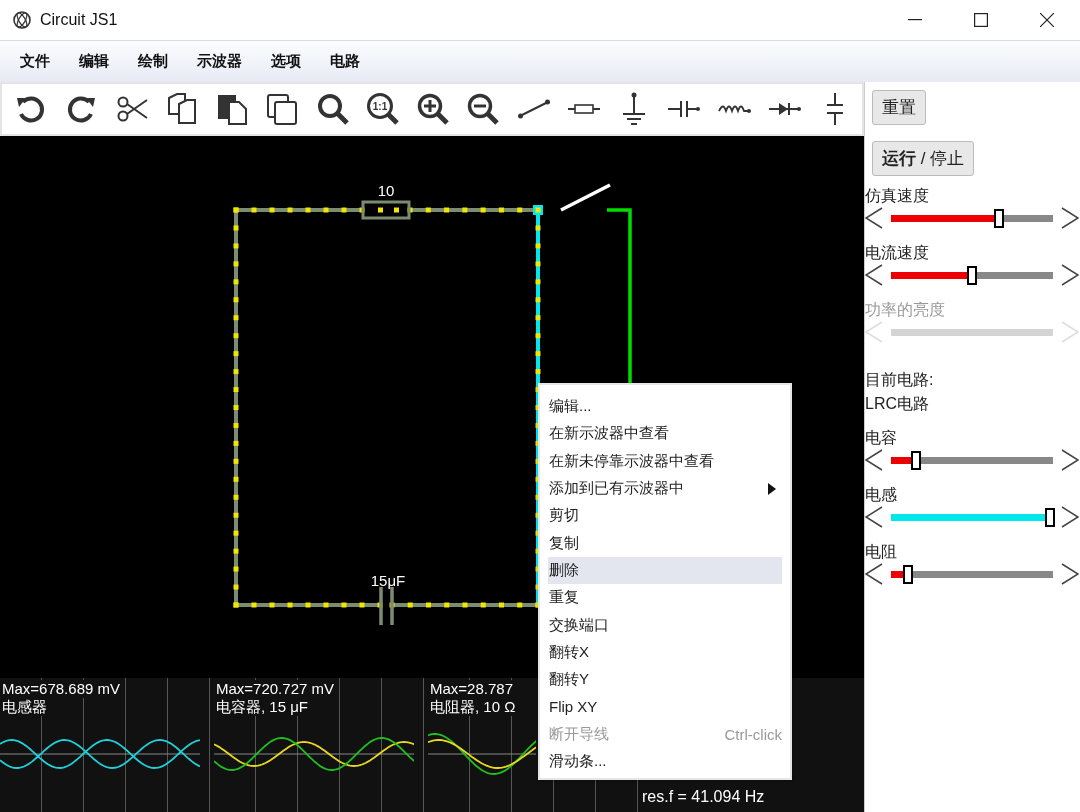 The height and width of the screenshot is (812, 1080). What do you see at coordinates (665, 516) in the screenshot?
I see `context-menu-item: 剪切` at bounding box center [665, 516].